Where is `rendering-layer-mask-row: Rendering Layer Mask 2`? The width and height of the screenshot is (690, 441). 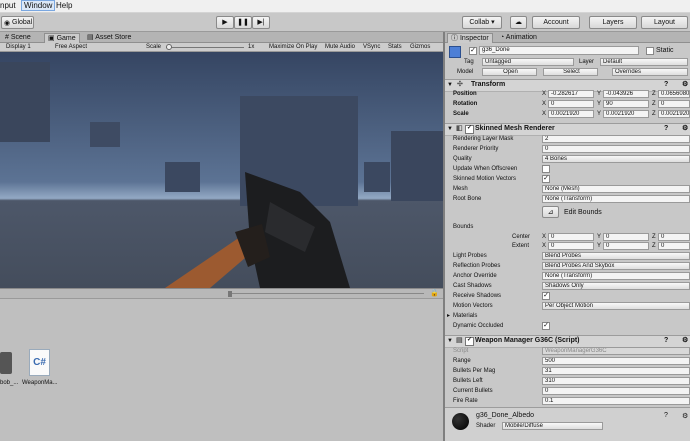
rendering-layer-mask-row: Rendering Layer Mask 2 is located at coordinates (567, 139).